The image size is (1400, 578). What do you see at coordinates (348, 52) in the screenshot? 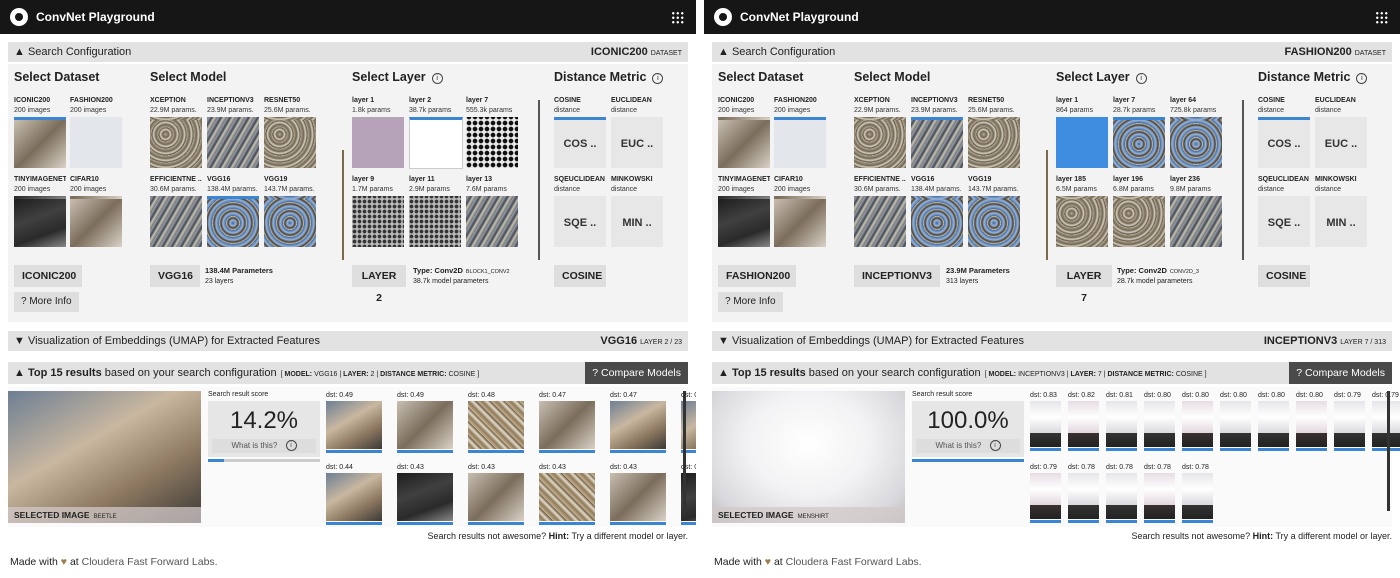
I see `search-config-bar: ▲ Search Configuration ICONIC200 DATASET` at bounding box center [348, 52].